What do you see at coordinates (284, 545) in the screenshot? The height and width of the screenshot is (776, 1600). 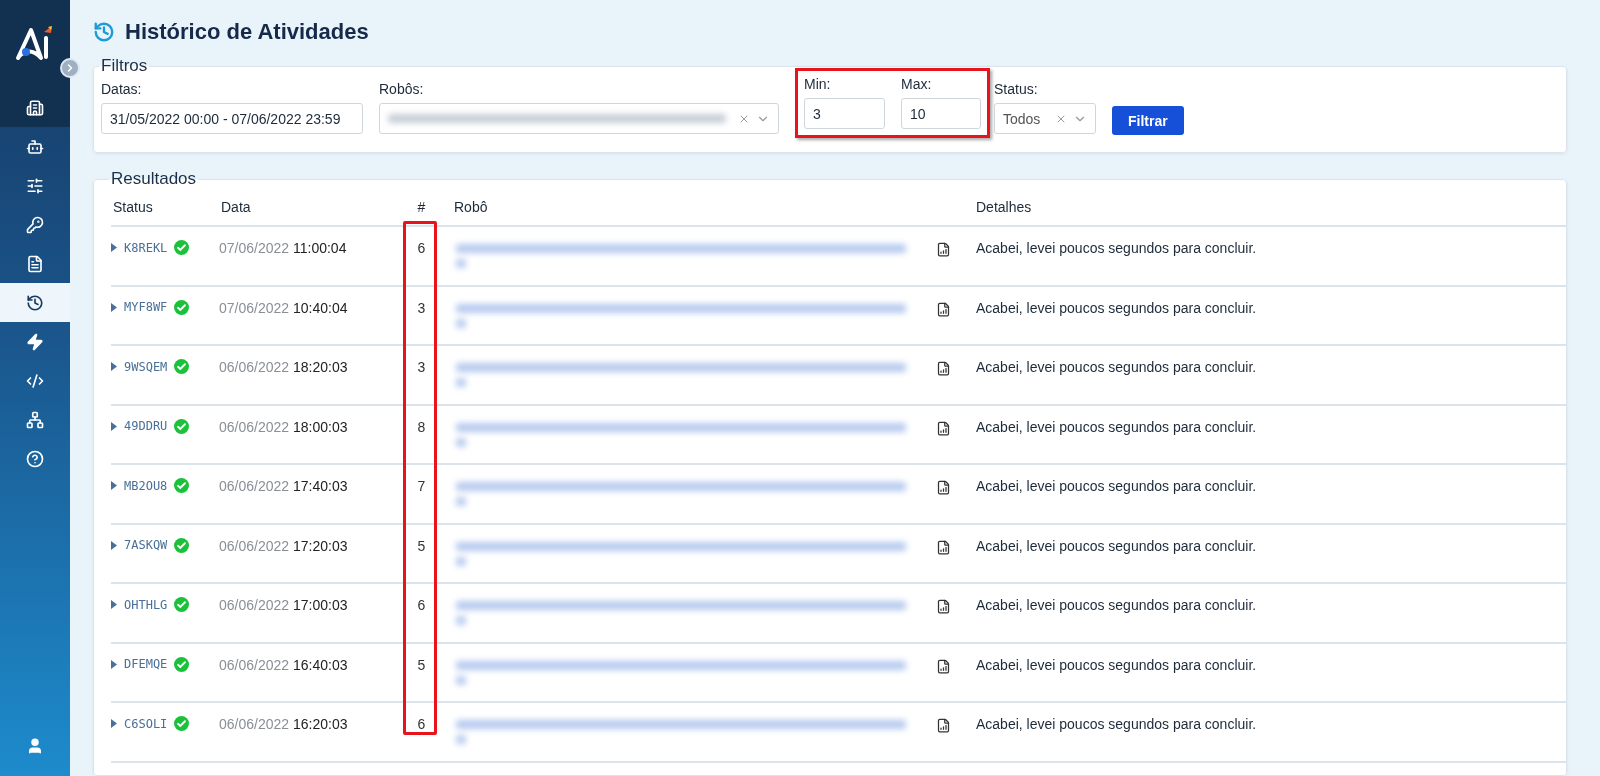 I see `date-cell-text: 06/06/2022 17:20:03` at bounding box center [284, 545].